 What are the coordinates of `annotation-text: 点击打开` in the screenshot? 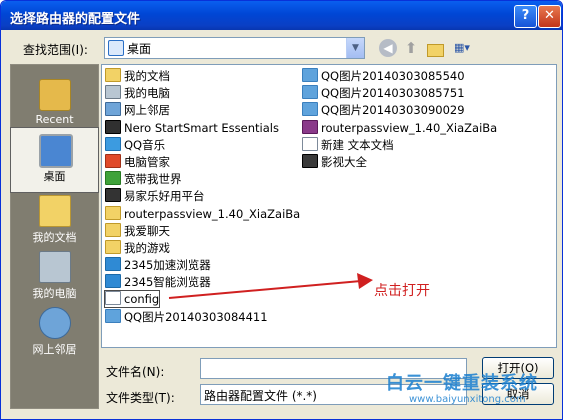 It's located at (402, 291).